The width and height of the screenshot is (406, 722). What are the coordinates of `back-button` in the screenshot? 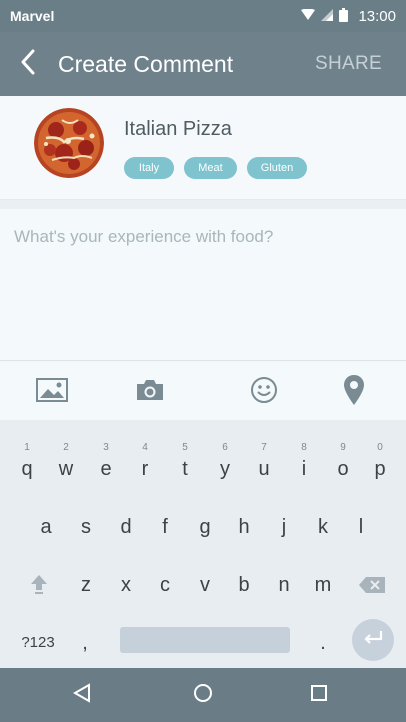 It's located at (28, 64).